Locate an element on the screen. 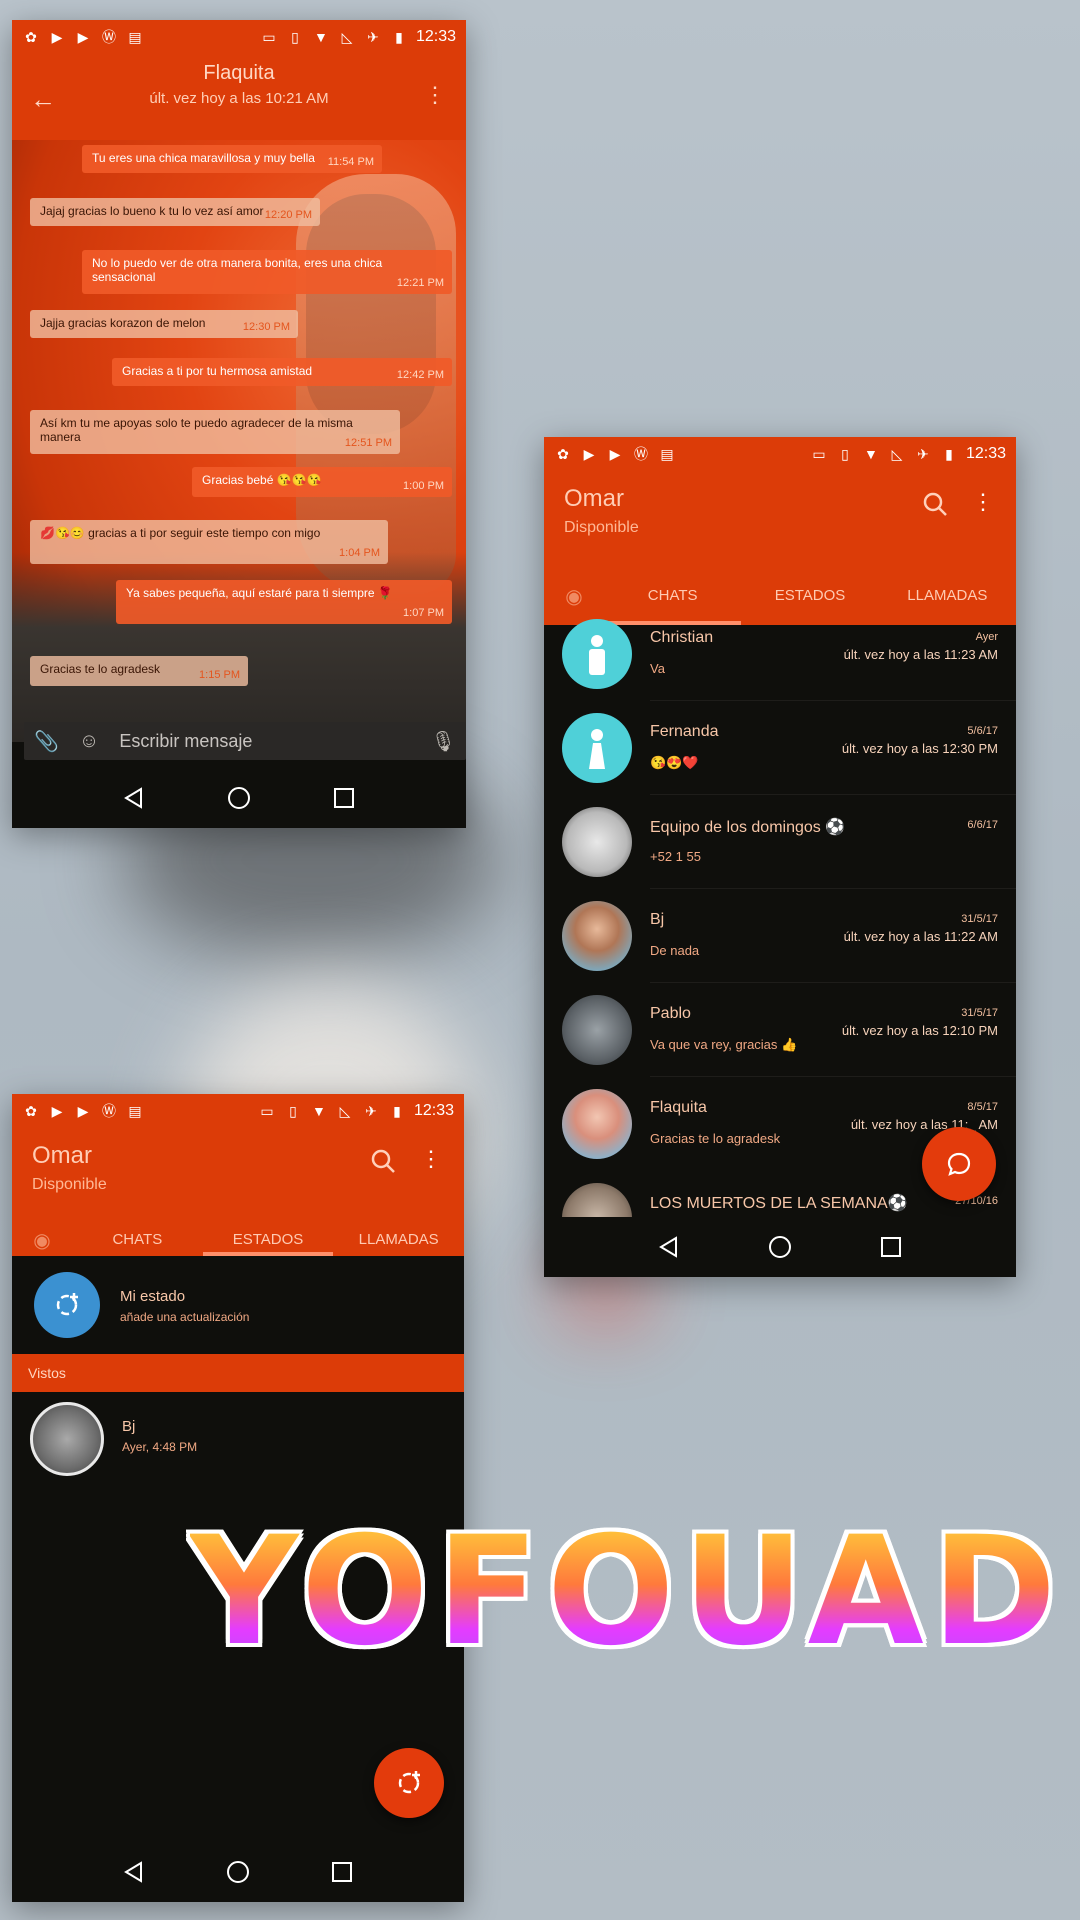 This screenshot has width=1080, height=1920. message-time: 12:30 PM is located at coordinates (266, 327).